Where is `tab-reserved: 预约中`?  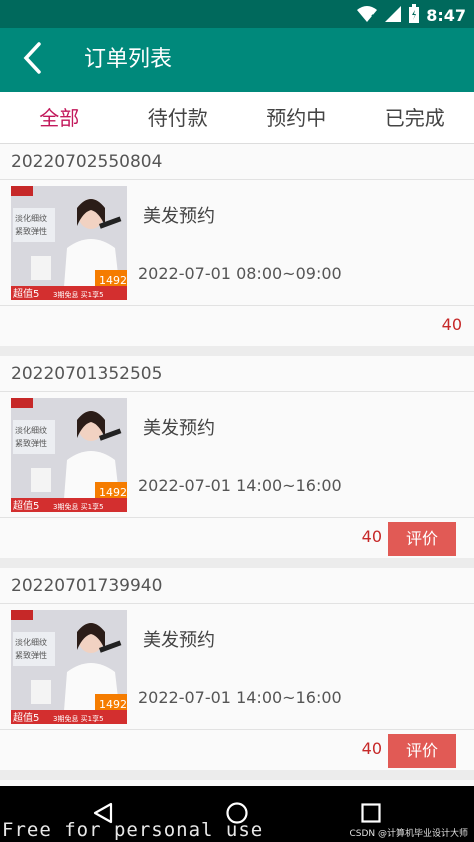 tab-reserved: 预约中 is located at coordinates (296, 117).